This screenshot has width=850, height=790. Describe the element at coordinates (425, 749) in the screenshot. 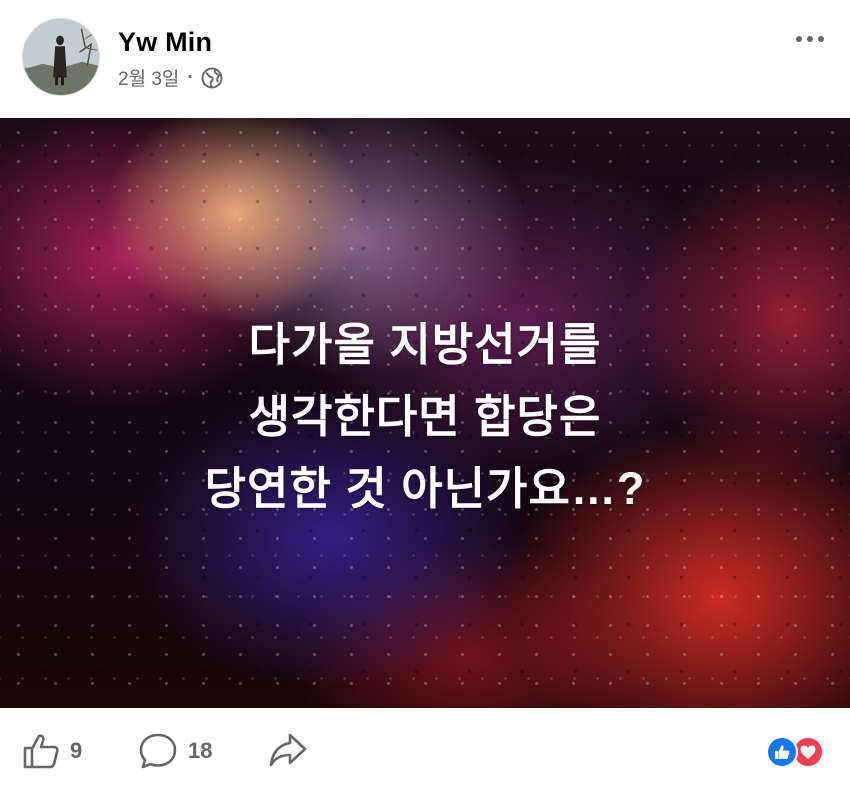

I see `post-actions: 9 18` at that location.